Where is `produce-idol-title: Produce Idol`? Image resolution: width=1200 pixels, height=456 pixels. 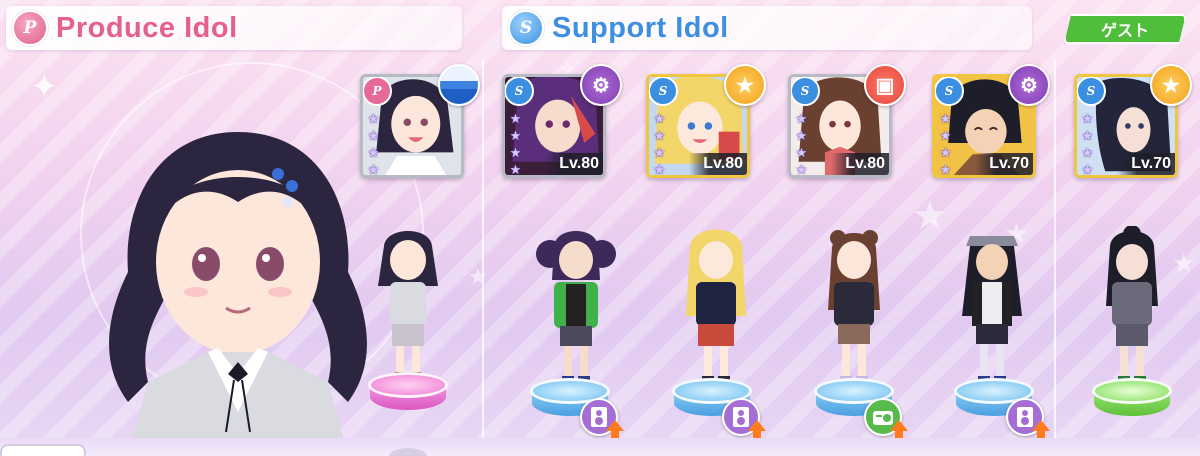
produce-idol-title: Produce Idol is located at coordinates (147, 27).